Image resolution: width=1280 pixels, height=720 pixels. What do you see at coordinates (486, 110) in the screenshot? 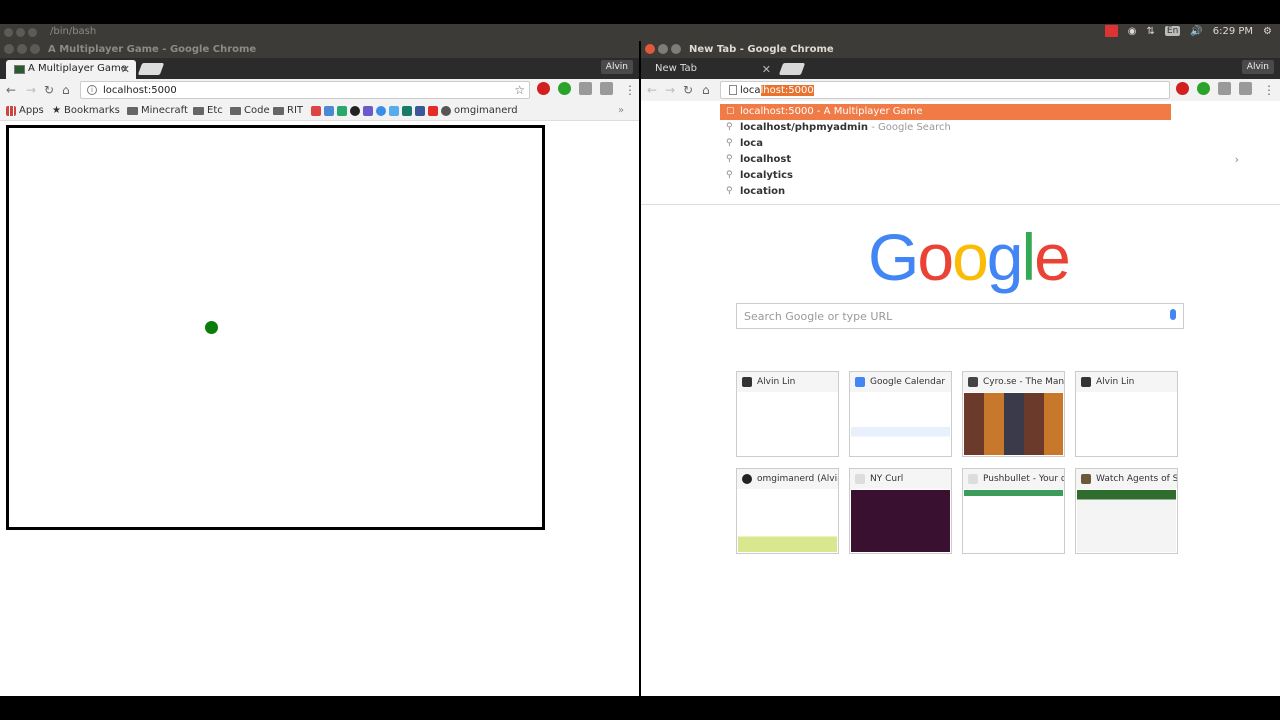
I see `bookmark-omgimanerd: omgimanerd` at bounding box center [486, 110].